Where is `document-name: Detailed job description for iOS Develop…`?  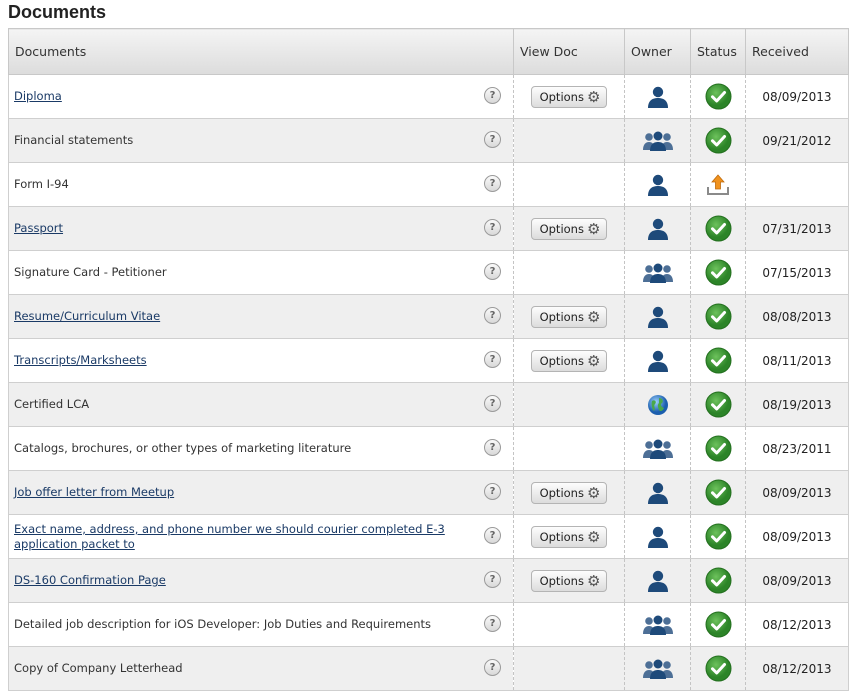
document-name: Detailed job description for iOS Develop… is located at coordinates (223, 624).